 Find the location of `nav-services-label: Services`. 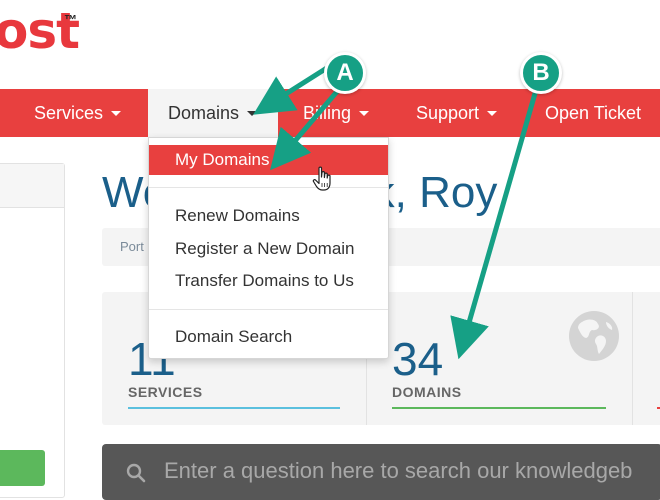

nav-services-label: Services is located at coordinates (69, 113).